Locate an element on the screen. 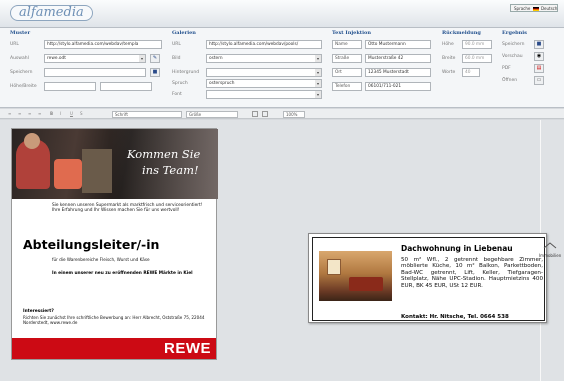  bold-icon: B is located at coordinates (51, 114).